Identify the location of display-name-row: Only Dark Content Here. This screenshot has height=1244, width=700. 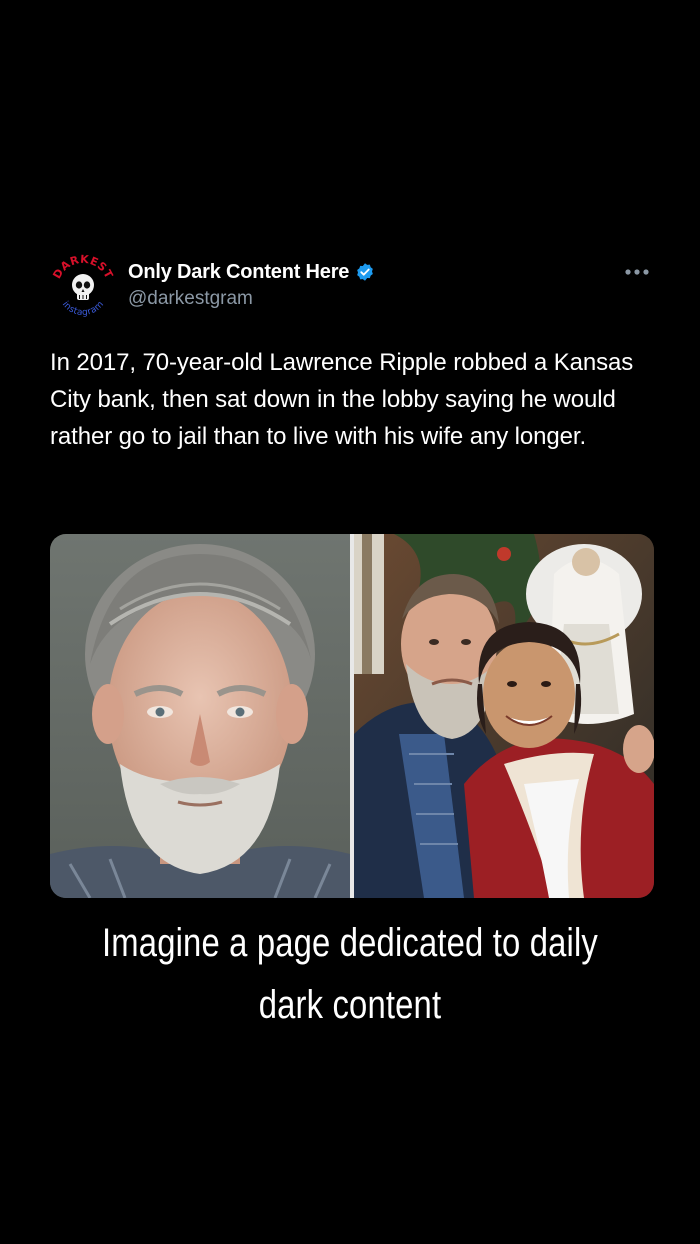
(251, 272).